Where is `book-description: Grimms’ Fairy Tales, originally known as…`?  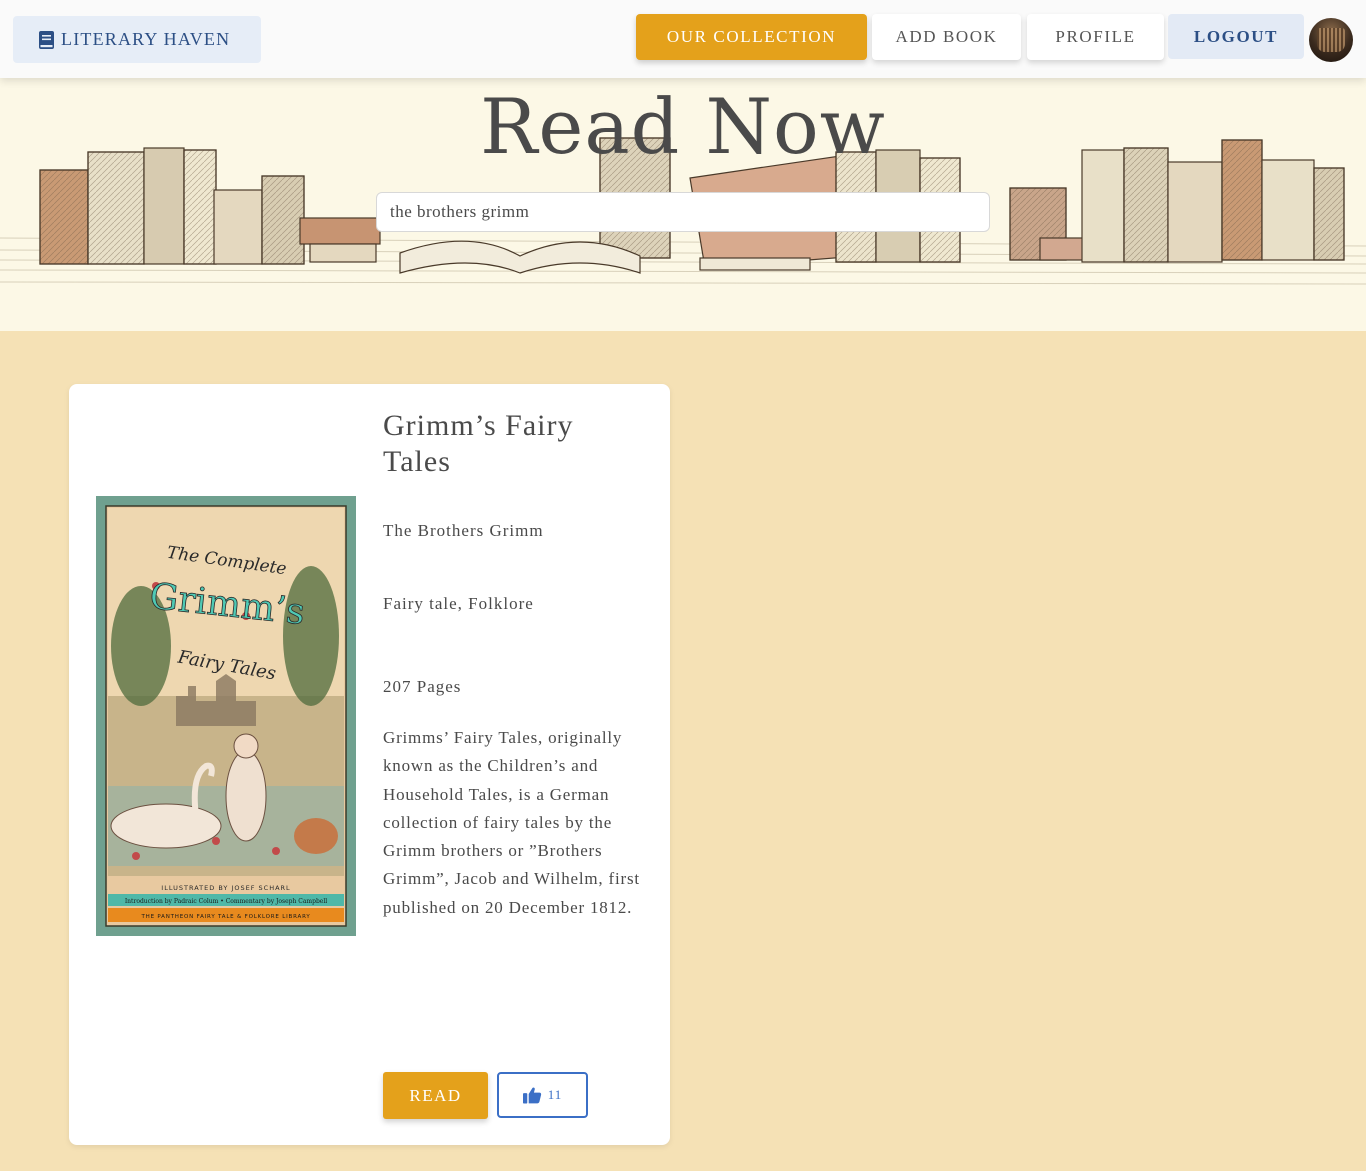
book-description: Grimms’ Fairy Tales, originally known as… is located at coordinates (511, 822).